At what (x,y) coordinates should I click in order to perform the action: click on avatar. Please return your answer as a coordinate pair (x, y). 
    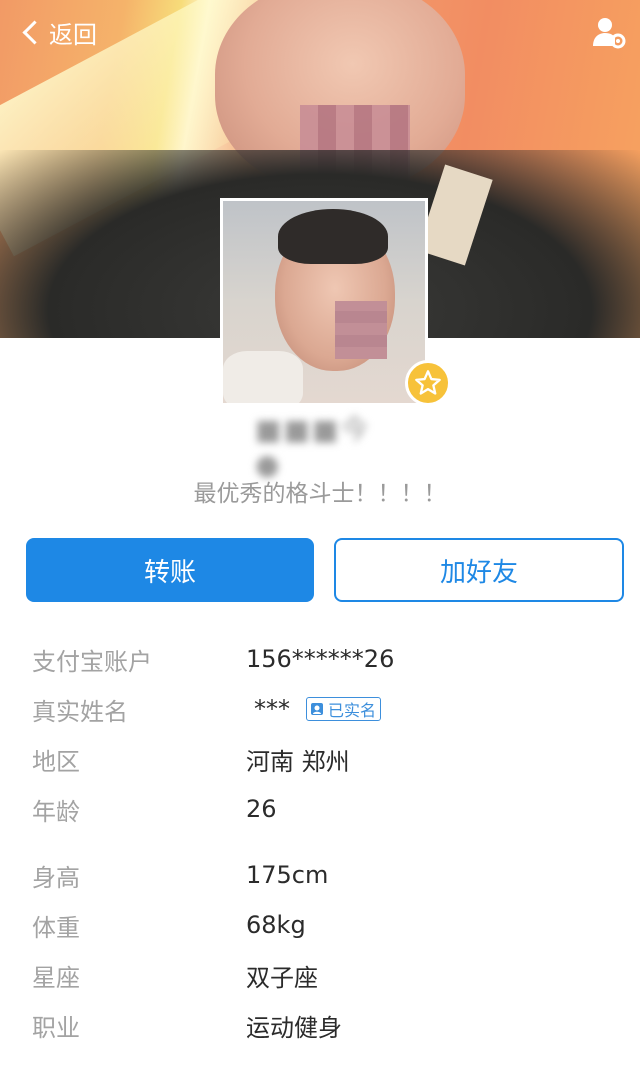
    Looking at the image, I should click on (324, 302).